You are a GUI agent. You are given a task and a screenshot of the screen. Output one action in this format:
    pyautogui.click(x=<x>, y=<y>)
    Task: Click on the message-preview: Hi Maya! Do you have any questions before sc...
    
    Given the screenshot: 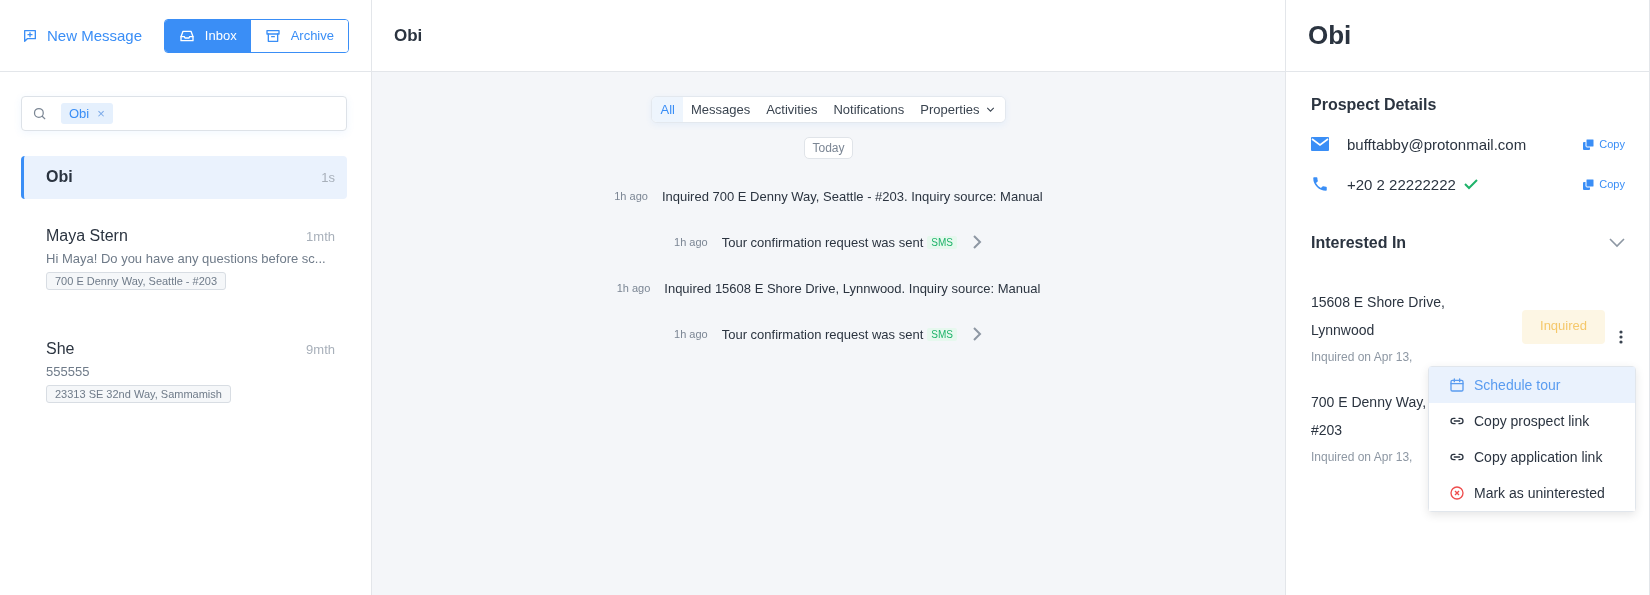 What is the action you would take?
    pyautogui.click(x=186, y=258)
    